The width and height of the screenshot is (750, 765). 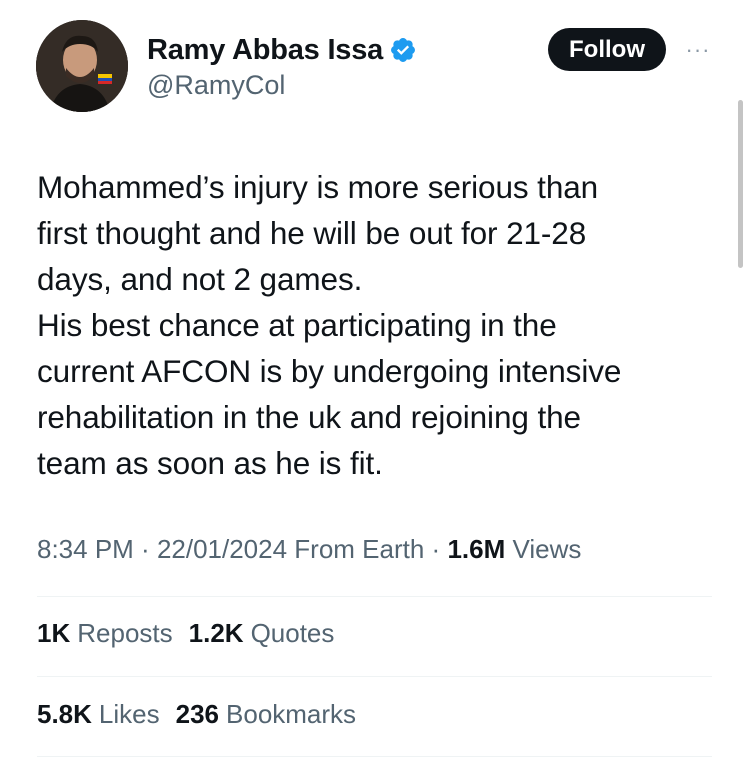 What do you see at coordinates (292, 633) in the screenshot?
I see `quotes-label: Quotes` at bounding box center [292, 633].